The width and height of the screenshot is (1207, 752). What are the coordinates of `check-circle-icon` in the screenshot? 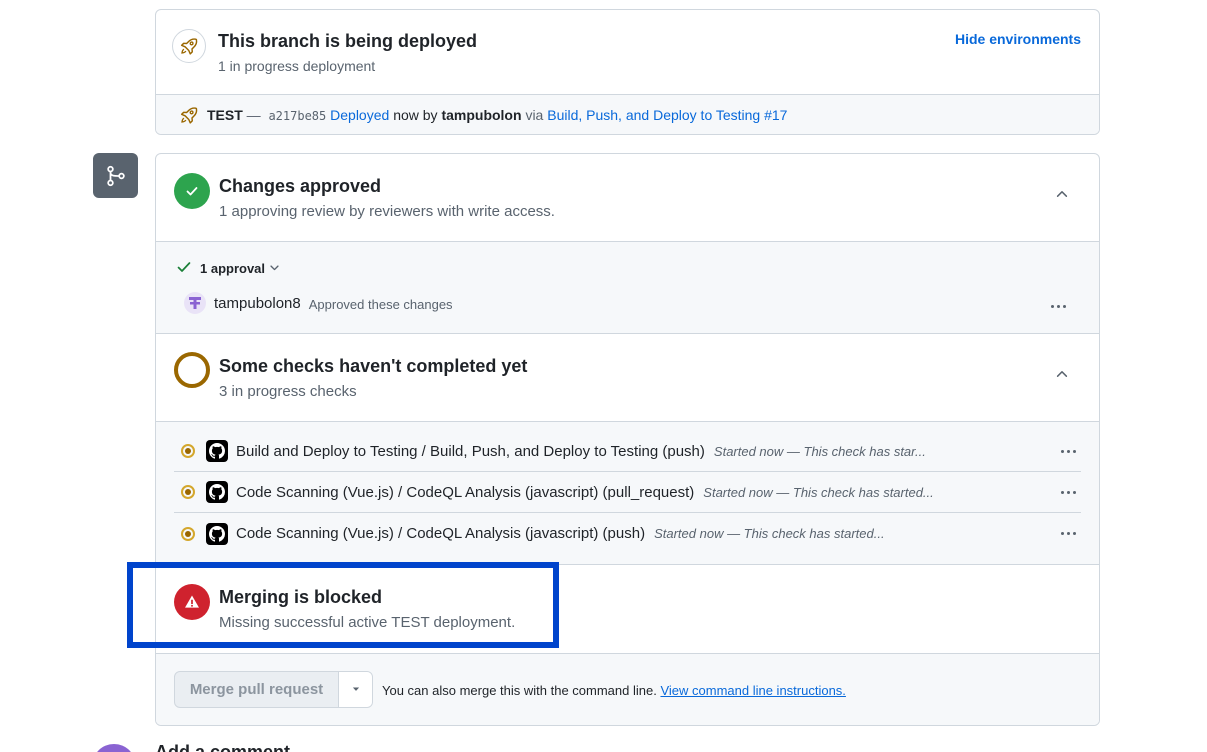 It's located at (192, 191).